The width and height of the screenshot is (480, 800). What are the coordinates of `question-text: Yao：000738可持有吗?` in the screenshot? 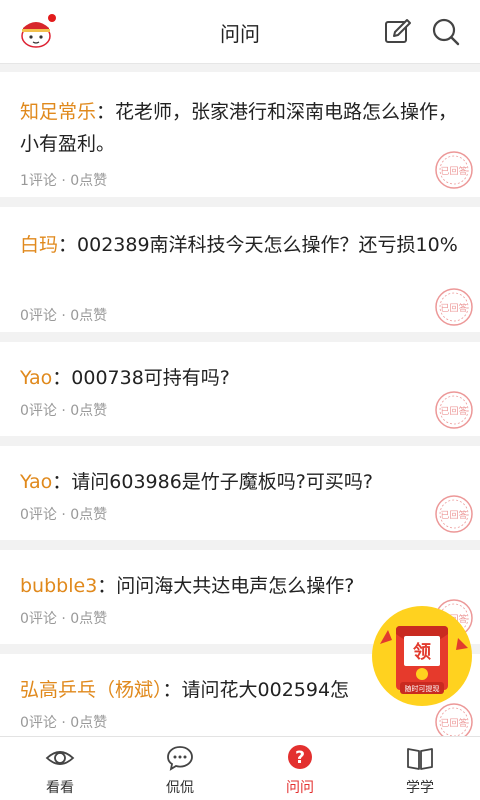 It's located at (125, 378).